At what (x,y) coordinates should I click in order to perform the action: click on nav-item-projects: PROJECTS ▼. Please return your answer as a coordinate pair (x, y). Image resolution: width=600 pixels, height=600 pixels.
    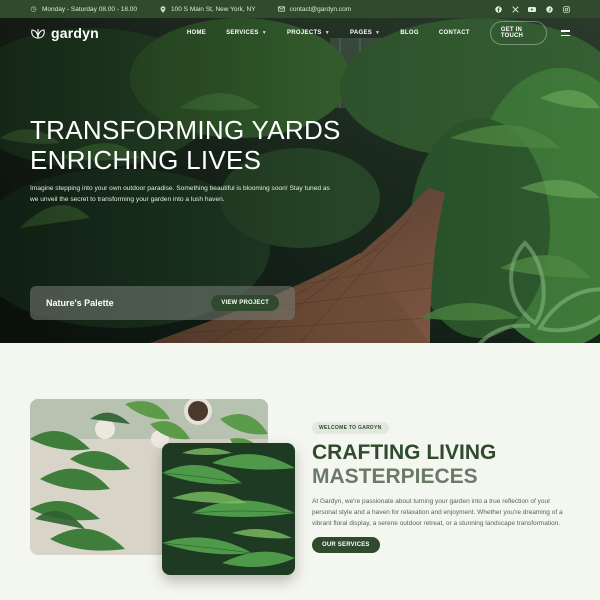
    Looking at the image, I should click on (308, 33).